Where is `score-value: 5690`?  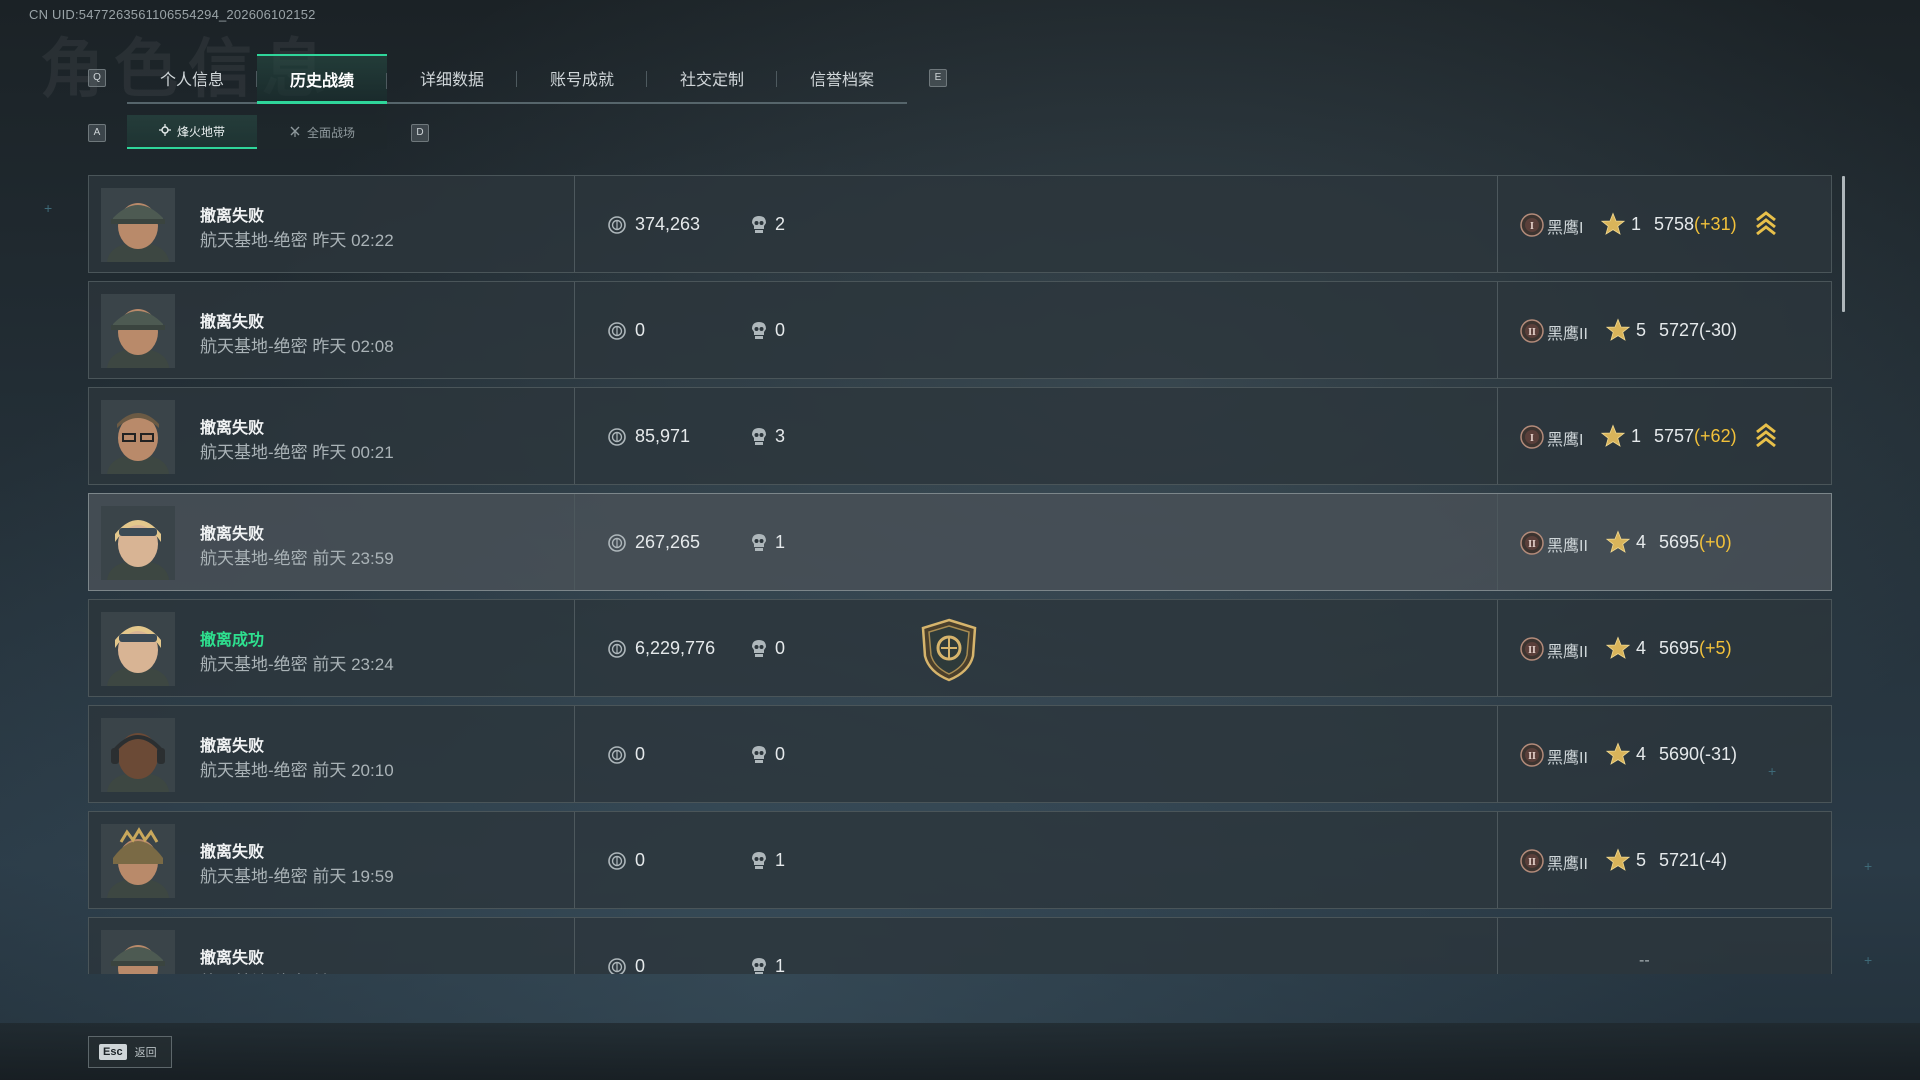 score-value: 5690 is located at coordinates (1679, 754).